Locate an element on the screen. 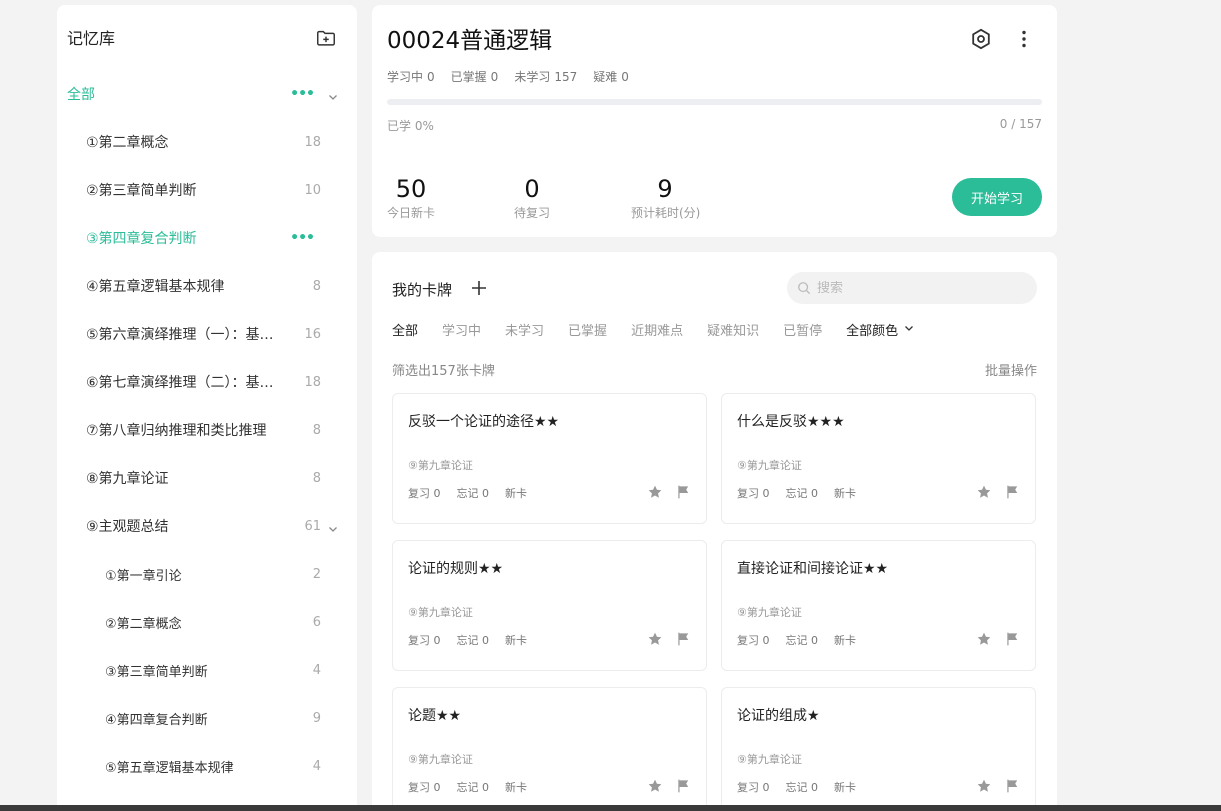  card-title: 反驳一个论证的途径★★ is located at coordinates (484, 422).